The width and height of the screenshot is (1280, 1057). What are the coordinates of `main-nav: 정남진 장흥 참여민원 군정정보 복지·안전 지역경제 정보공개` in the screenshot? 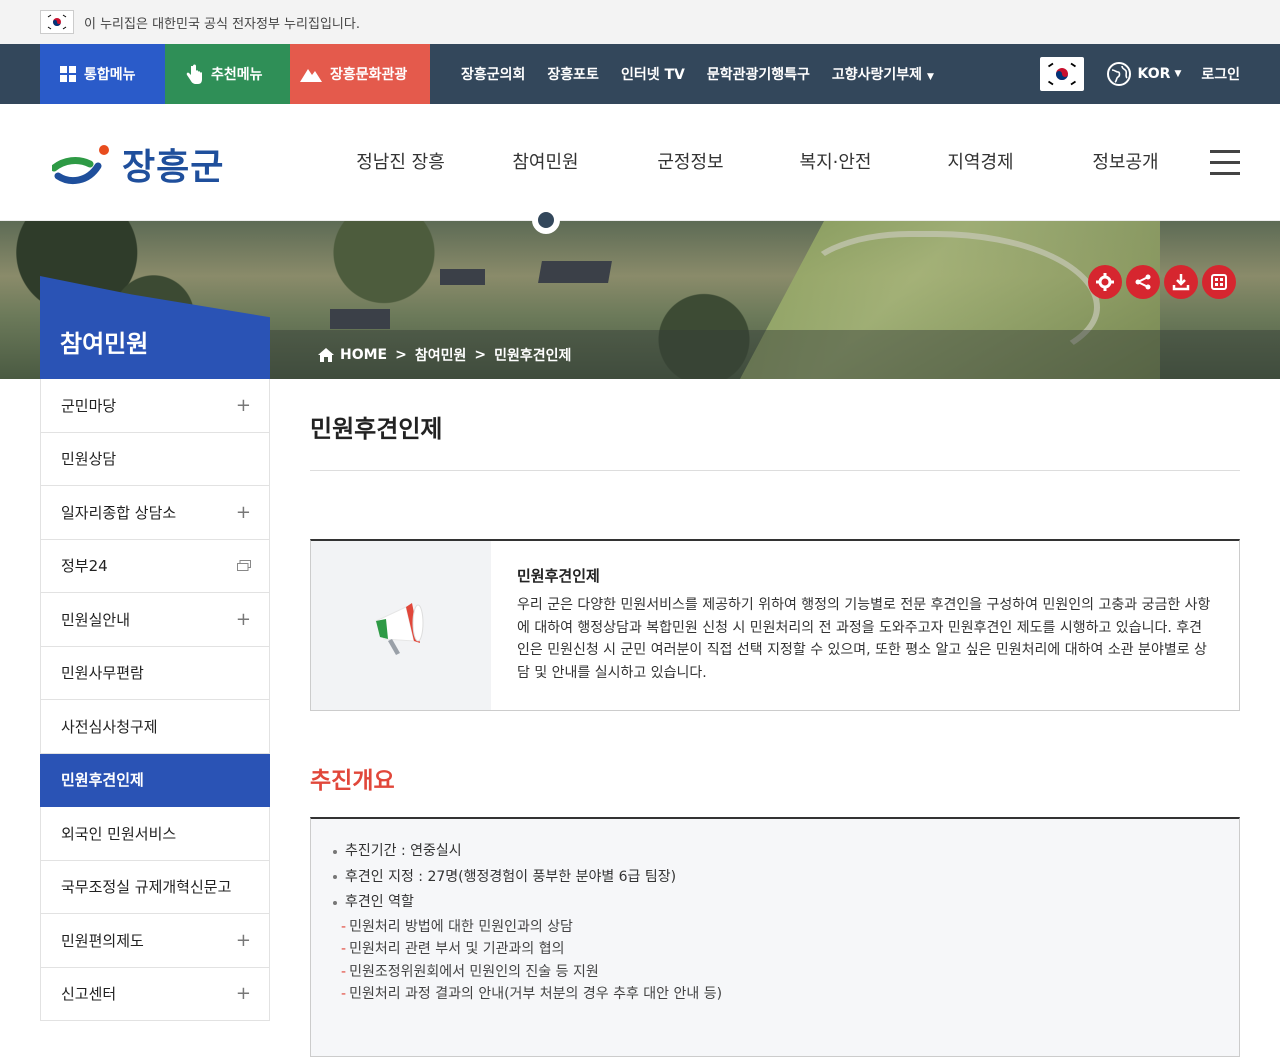 It's located at (763, 162).